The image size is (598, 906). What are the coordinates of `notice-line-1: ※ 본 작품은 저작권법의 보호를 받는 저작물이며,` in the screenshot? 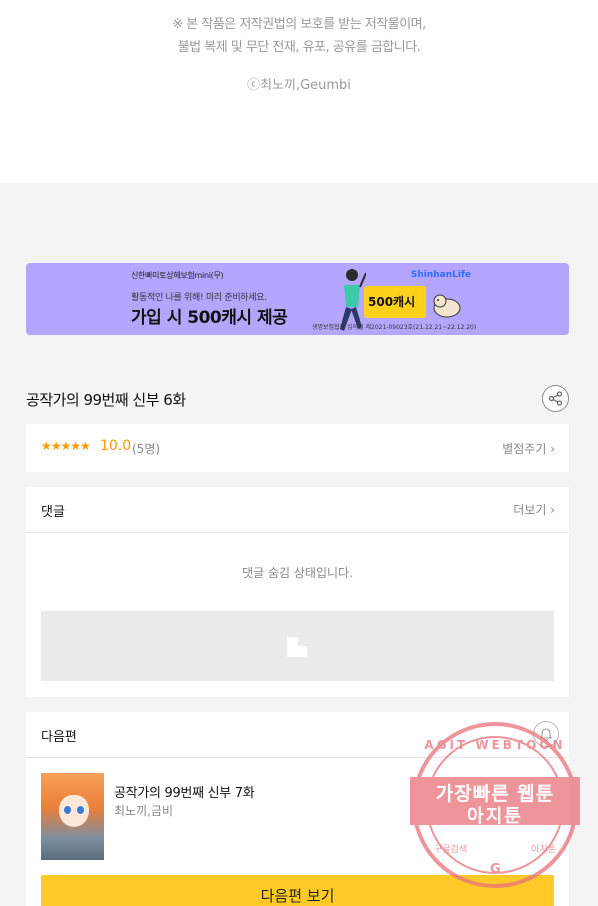 It's located at (299, 24).